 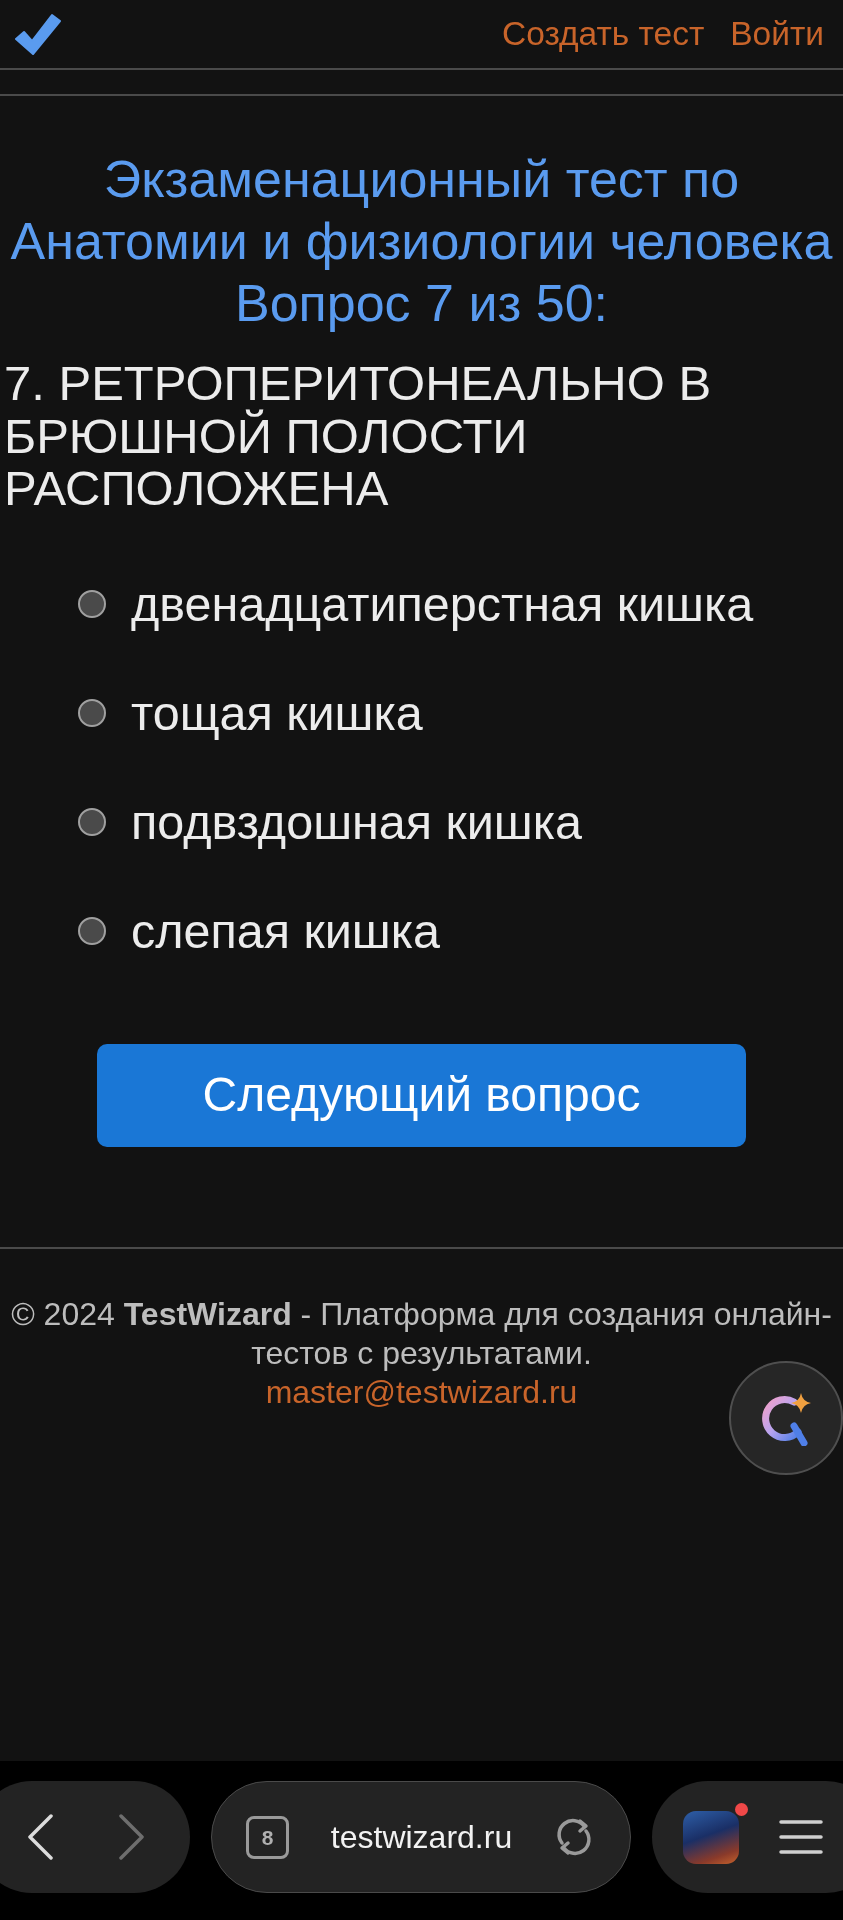 I want to click on back-icon, so click(x=40, y=1837).